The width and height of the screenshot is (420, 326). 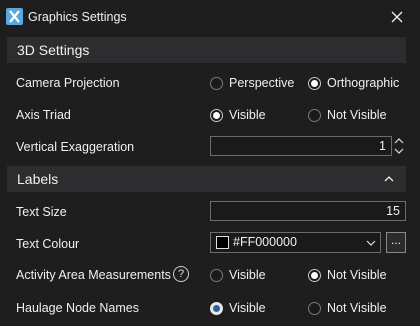 I want to click on section-3d-settings: 3D Settings, so click(x=206, y=50).